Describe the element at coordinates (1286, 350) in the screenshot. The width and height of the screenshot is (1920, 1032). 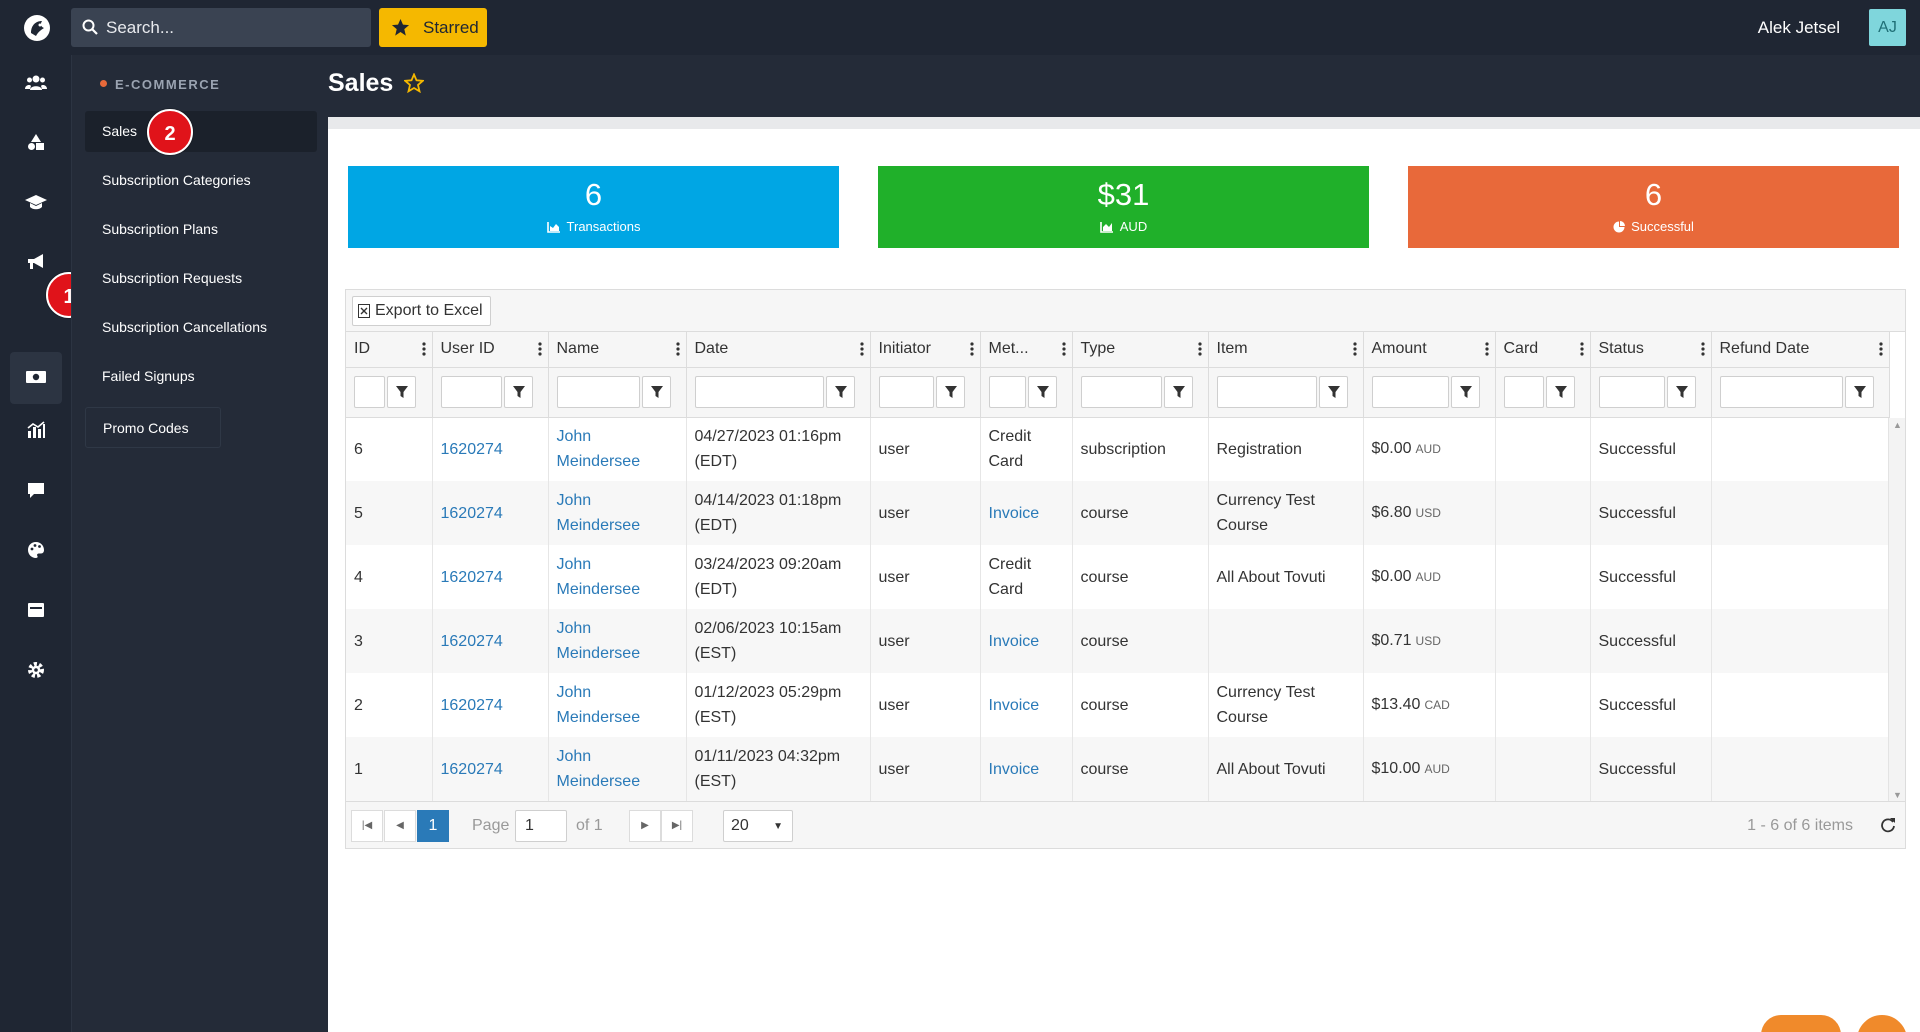
I see `column-header: Item` at that location.